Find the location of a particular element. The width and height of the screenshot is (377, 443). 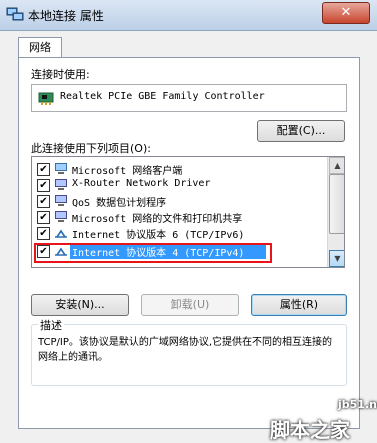

scroll-up-icon: ▲ is located at coordinates (336, 165).